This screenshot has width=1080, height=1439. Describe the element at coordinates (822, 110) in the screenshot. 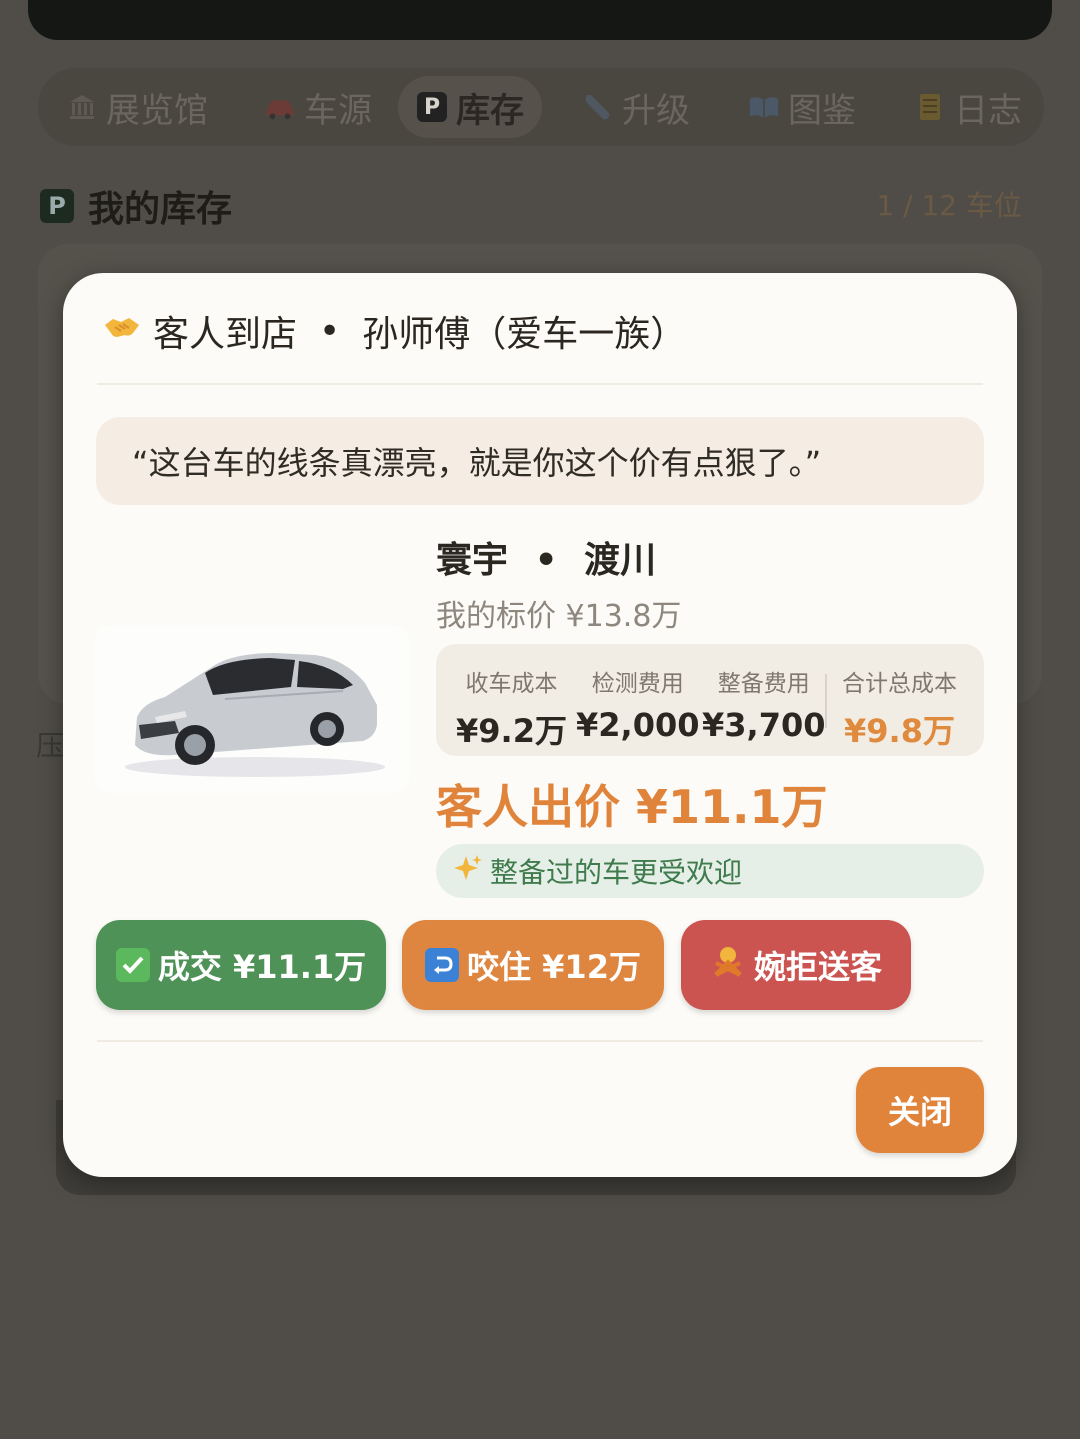

I see `tab-label: 图鉴` at that location.